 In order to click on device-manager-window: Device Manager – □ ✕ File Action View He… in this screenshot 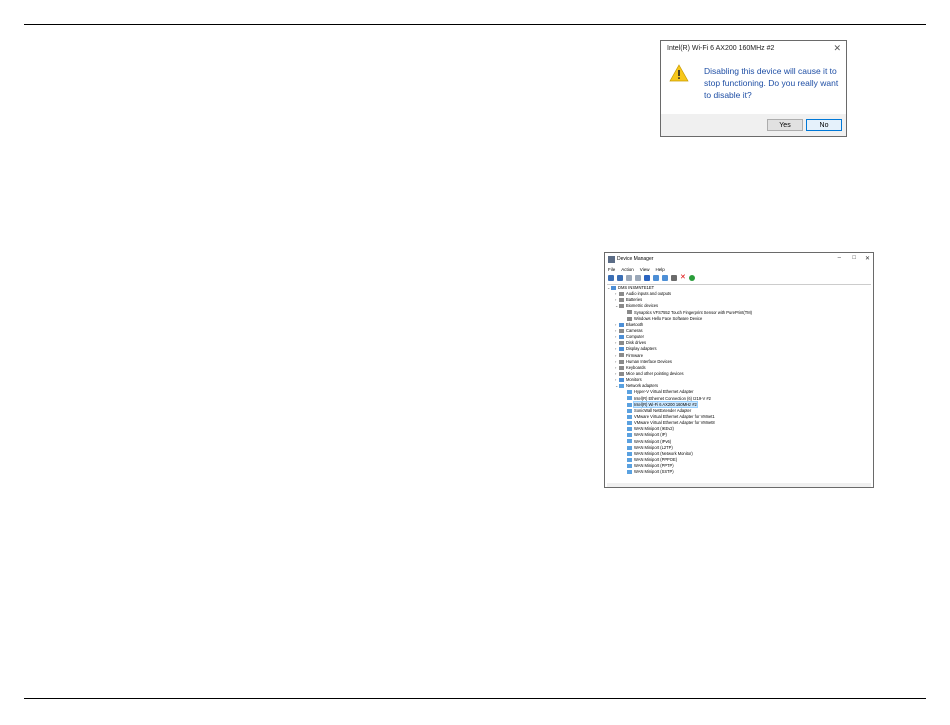, I will do `click(739, 370)`.